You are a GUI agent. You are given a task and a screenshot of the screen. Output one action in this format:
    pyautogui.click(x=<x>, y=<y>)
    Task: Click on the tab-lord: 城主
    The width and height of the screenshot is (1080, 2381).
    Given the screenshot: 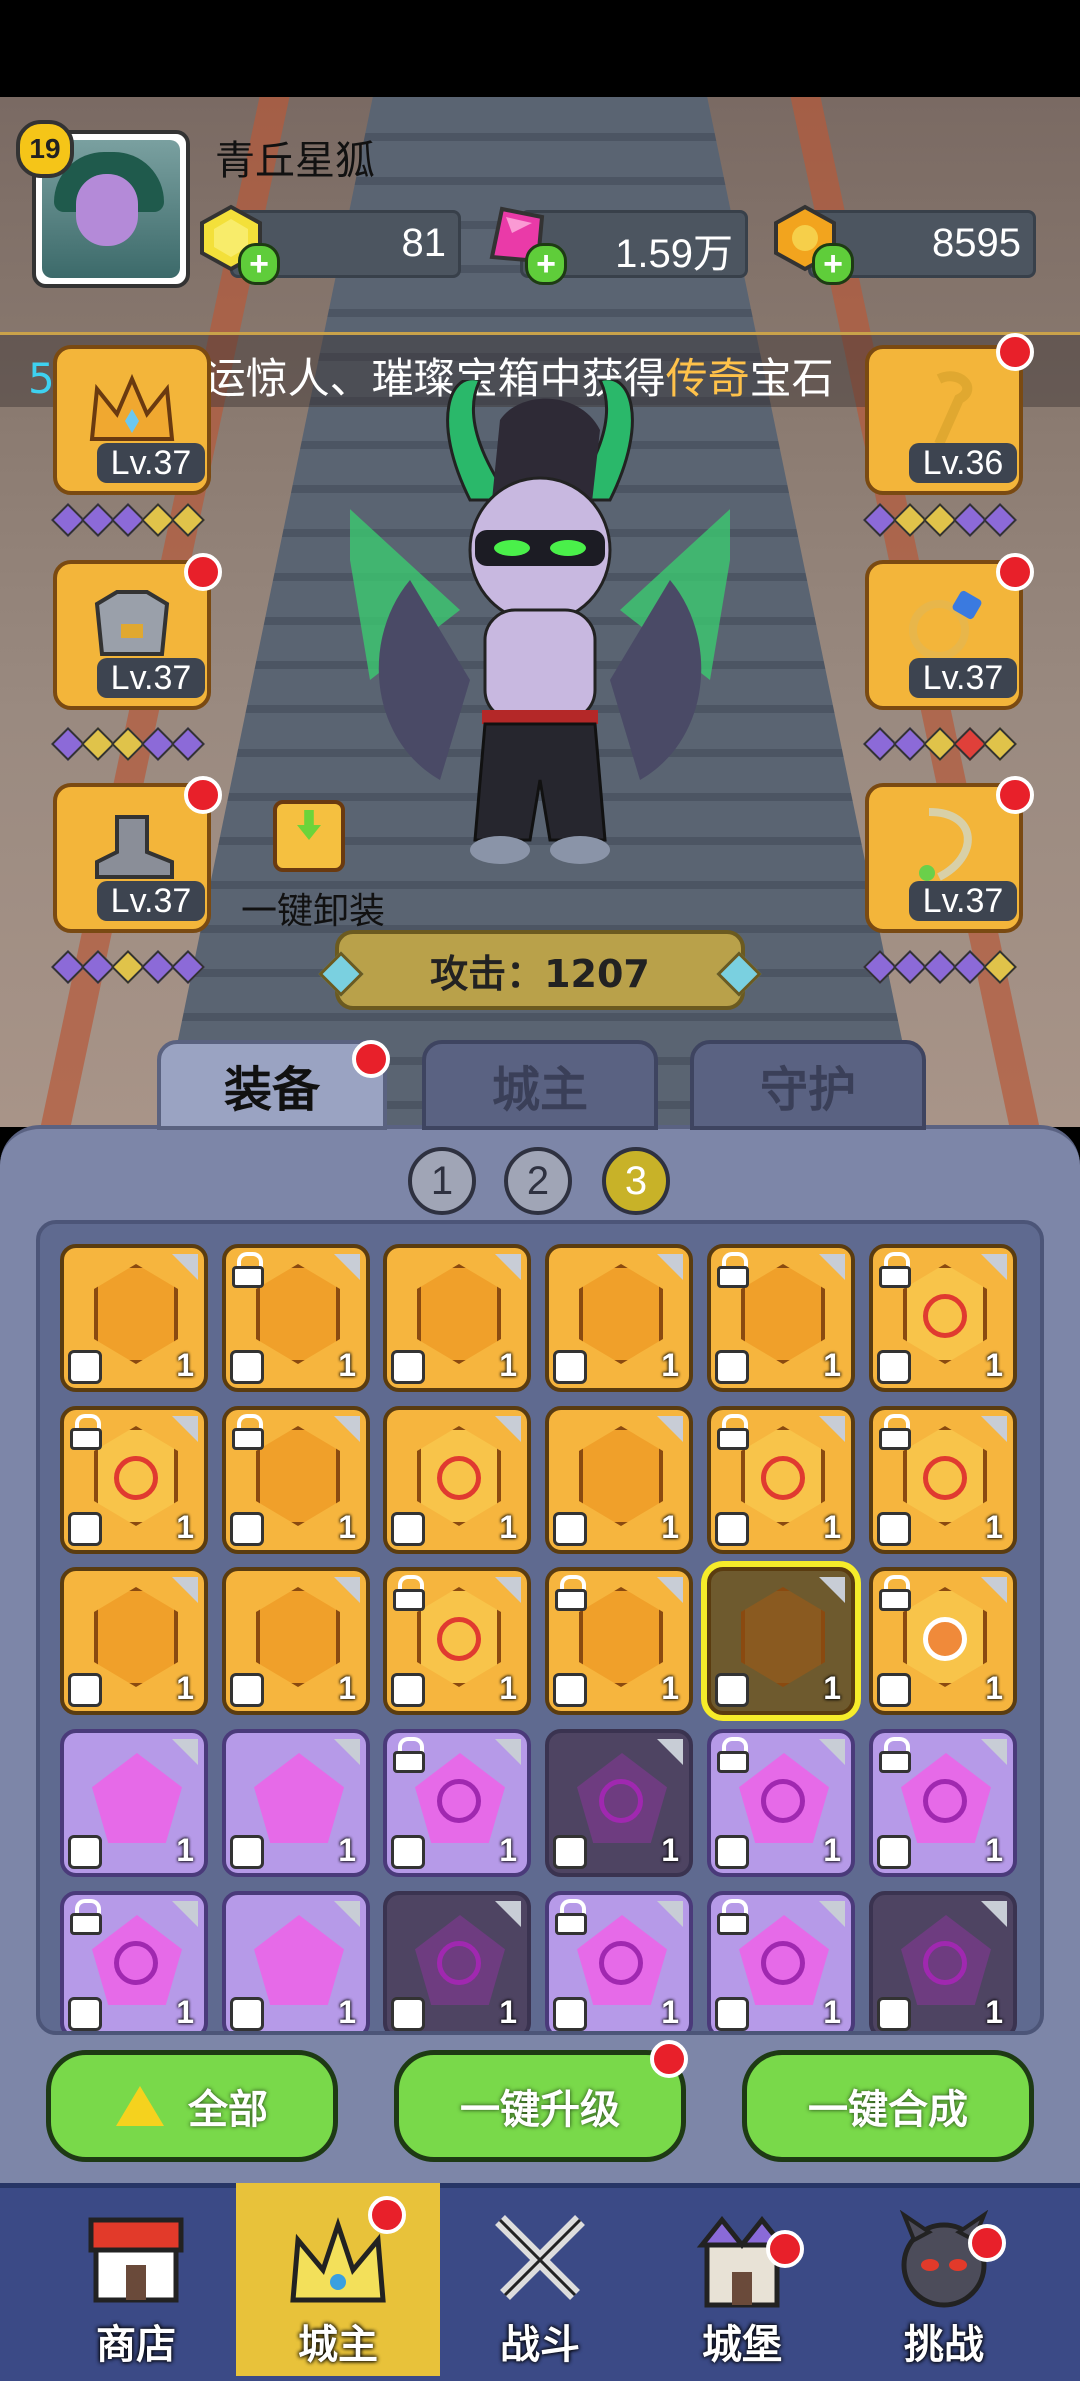 What is the action you would take?
    pyautogui.click(x=540, y=1085)
    